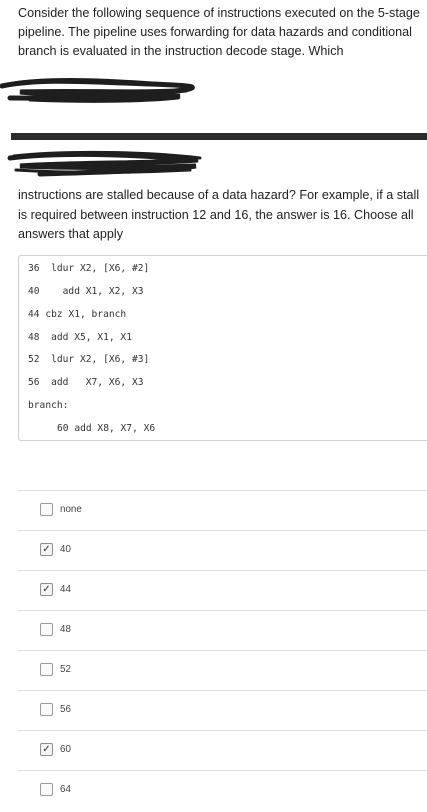 This screenshot has height=812, width=427. What do you see at coordinates (104, 163) in the screenshot?
I see `redaction-scribble-bottom` at bounding box center [104, 163].